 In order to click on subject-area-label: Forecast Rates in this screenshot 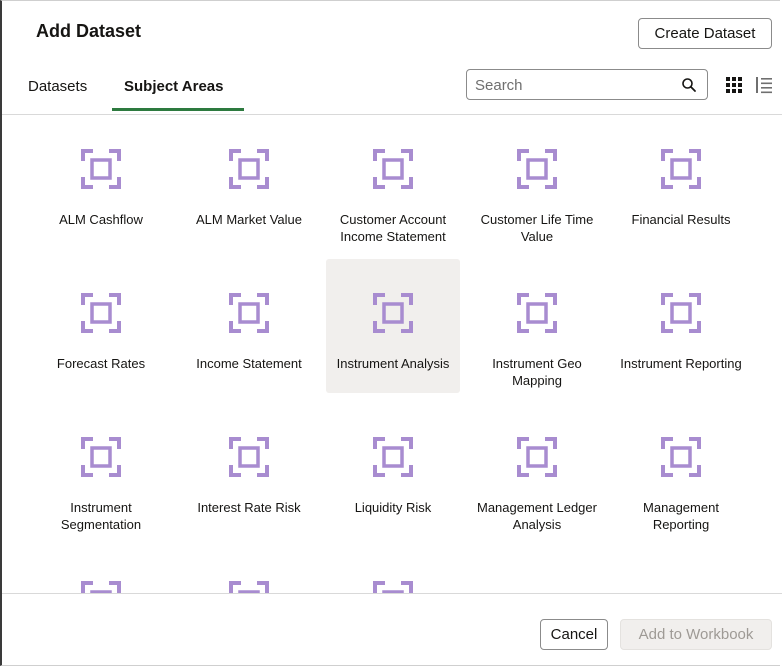, I will do `click(101, 363)`.